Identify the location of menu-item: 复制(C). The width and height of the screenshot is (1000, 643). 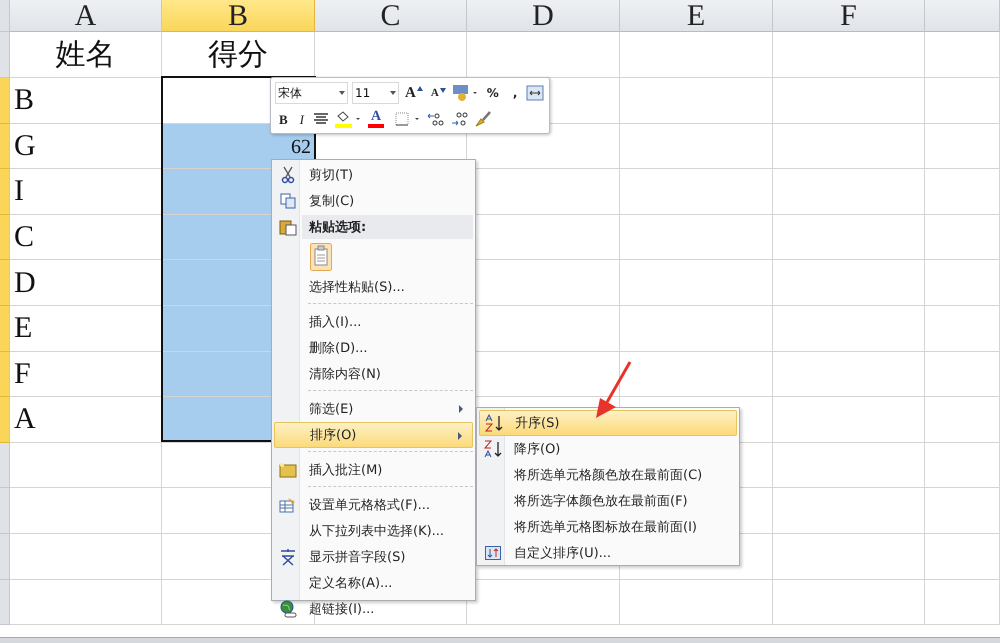
(373, 201).